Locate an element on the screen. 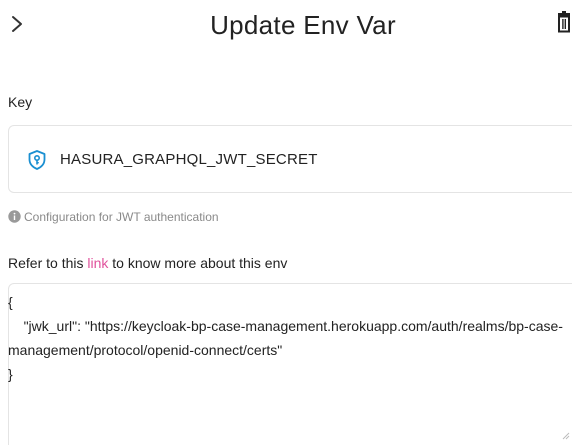 The width and height of the screenshot is (572, 445). key-label: Key is located at coordinates (20, 102).